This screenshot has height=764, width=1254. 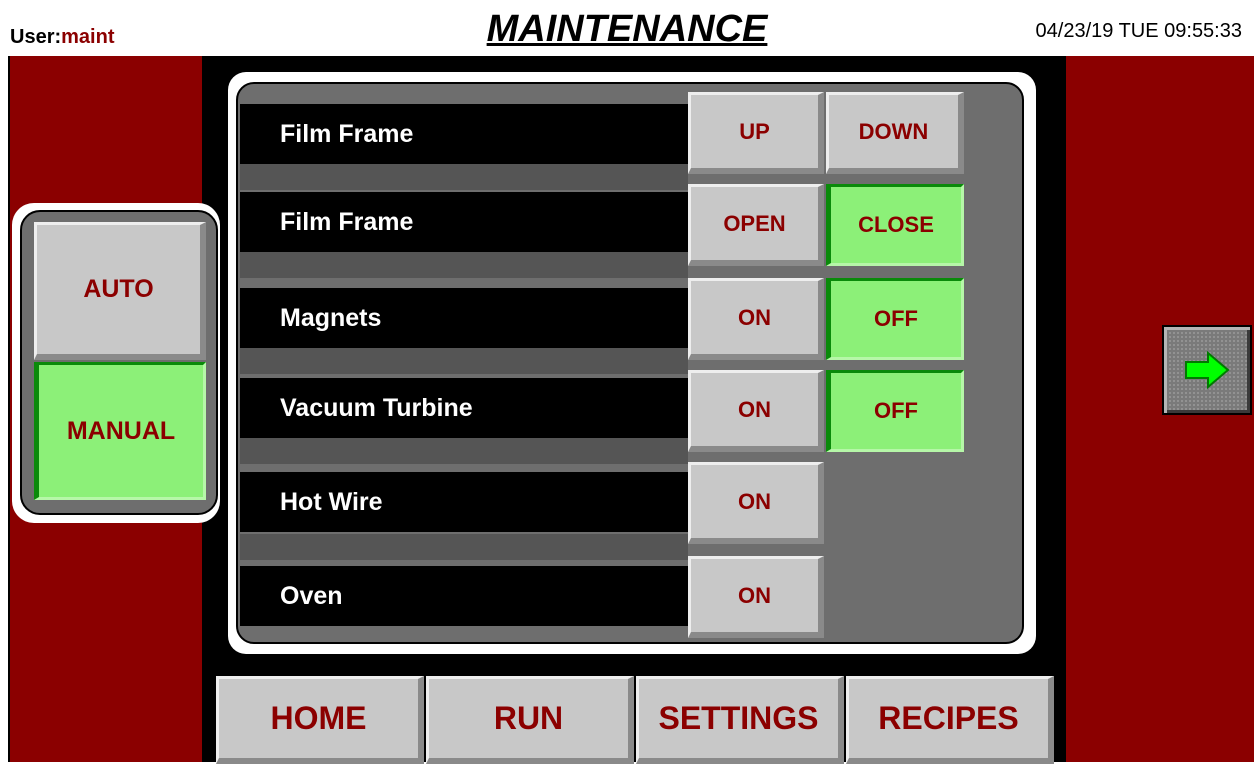 What do you see at coordinates (464, 318) in the screenshot?
I see `row-label-magnets: Magnets` at bounding box center [464, 318].